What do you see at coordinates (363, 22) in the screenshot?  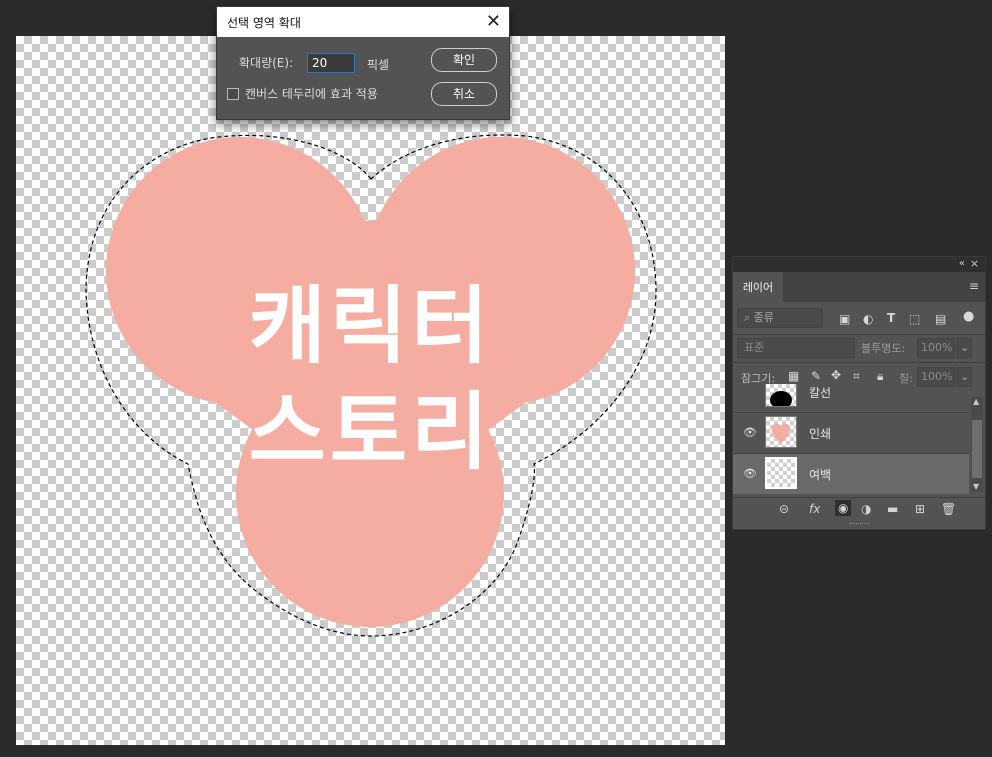 I see `dialog-titlebar: 선택 영역 확대 ✕` at bounding box center [363, 22].